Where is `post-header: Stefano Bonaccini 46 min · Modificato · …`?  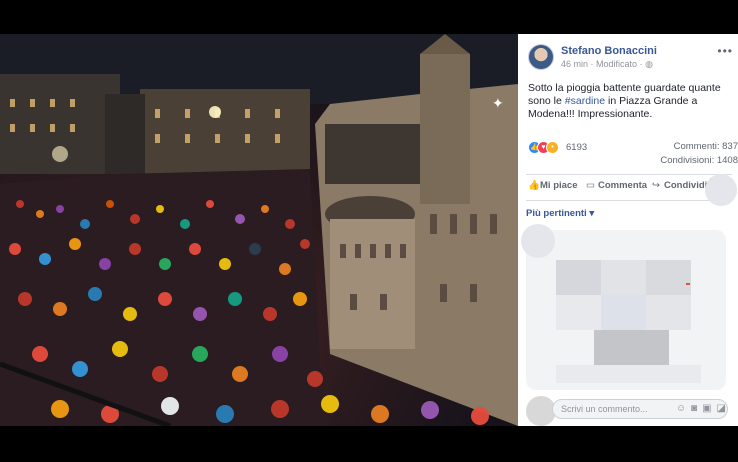 post-header: Stefano Bonaccini 46 min · Modificato · … is located at coordinates (630, 57).